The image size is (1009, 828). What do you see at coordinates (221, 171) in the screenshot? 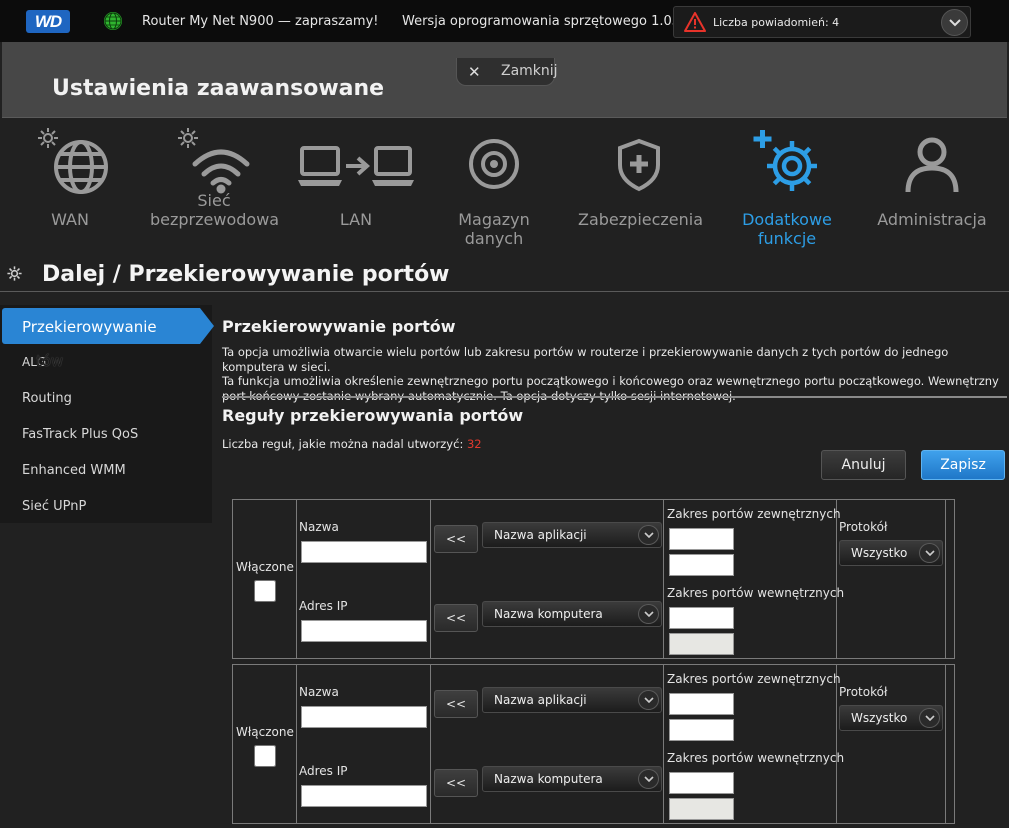
I see `wifi-icon` at bounding box center [221, 171].